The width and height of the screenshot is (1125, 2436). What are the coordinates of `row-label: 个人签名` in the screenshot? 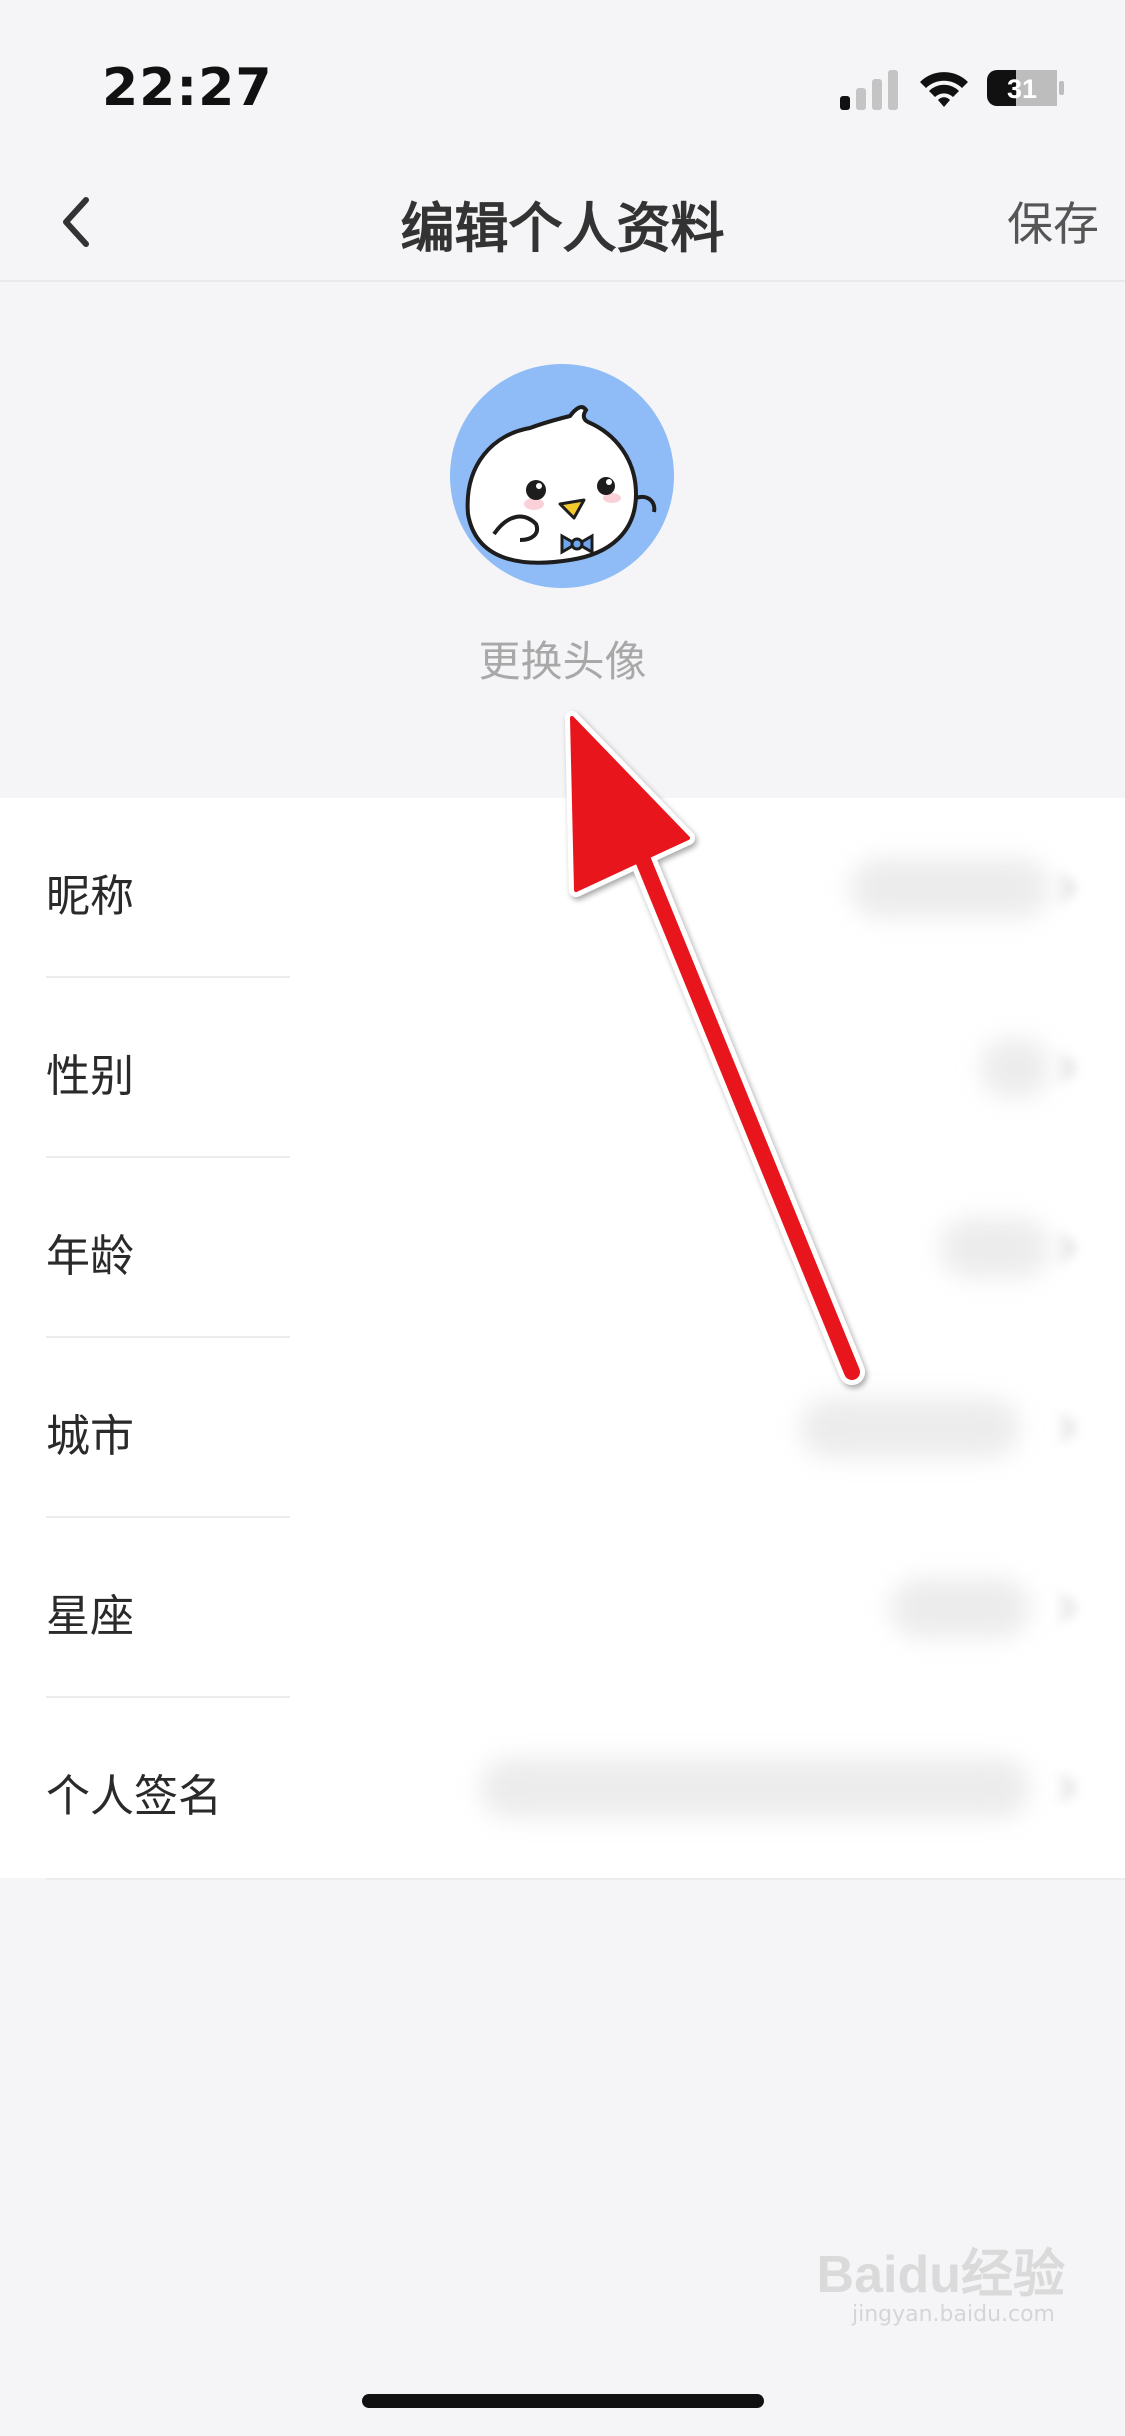 It's located at (134, 1796).